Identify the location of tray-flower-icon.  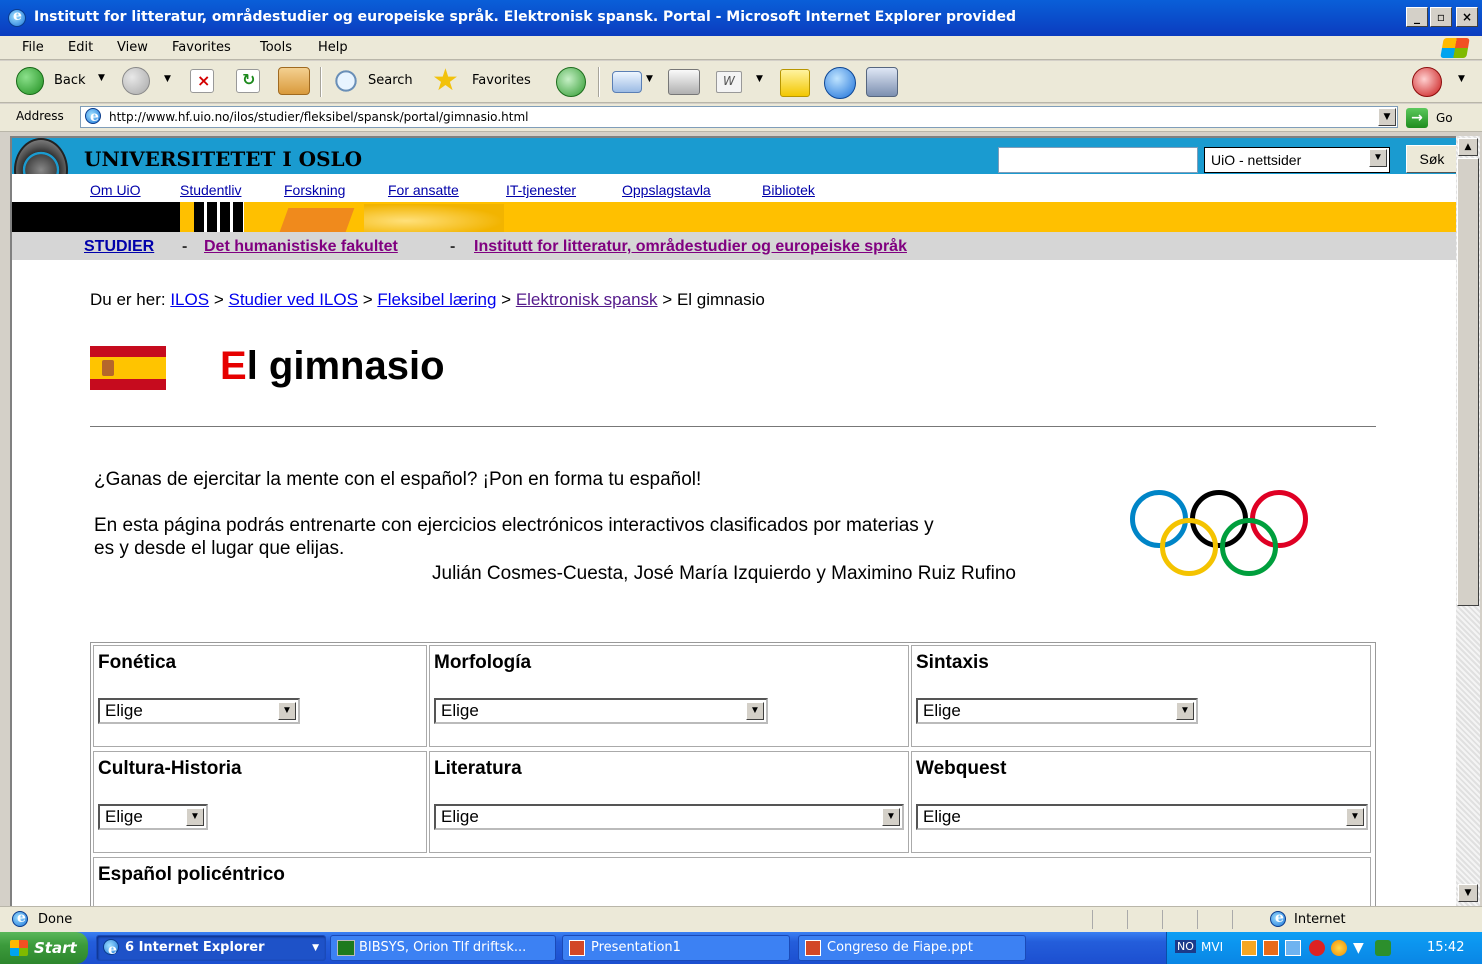
(1339, 948).